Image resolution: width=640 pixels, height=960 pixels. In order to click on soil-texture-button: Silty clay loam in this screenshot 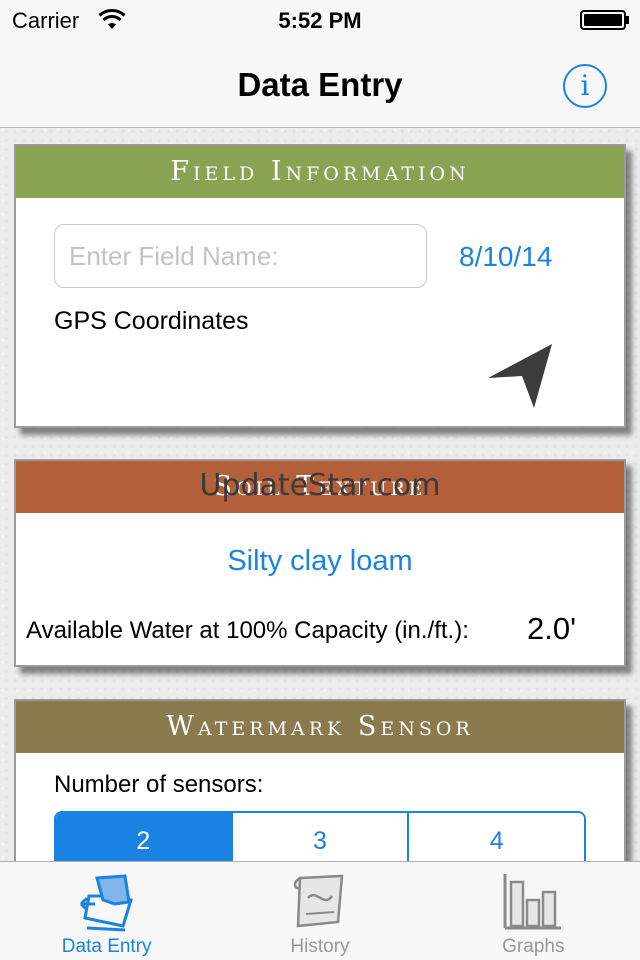, I will do `click(320, 561)`.